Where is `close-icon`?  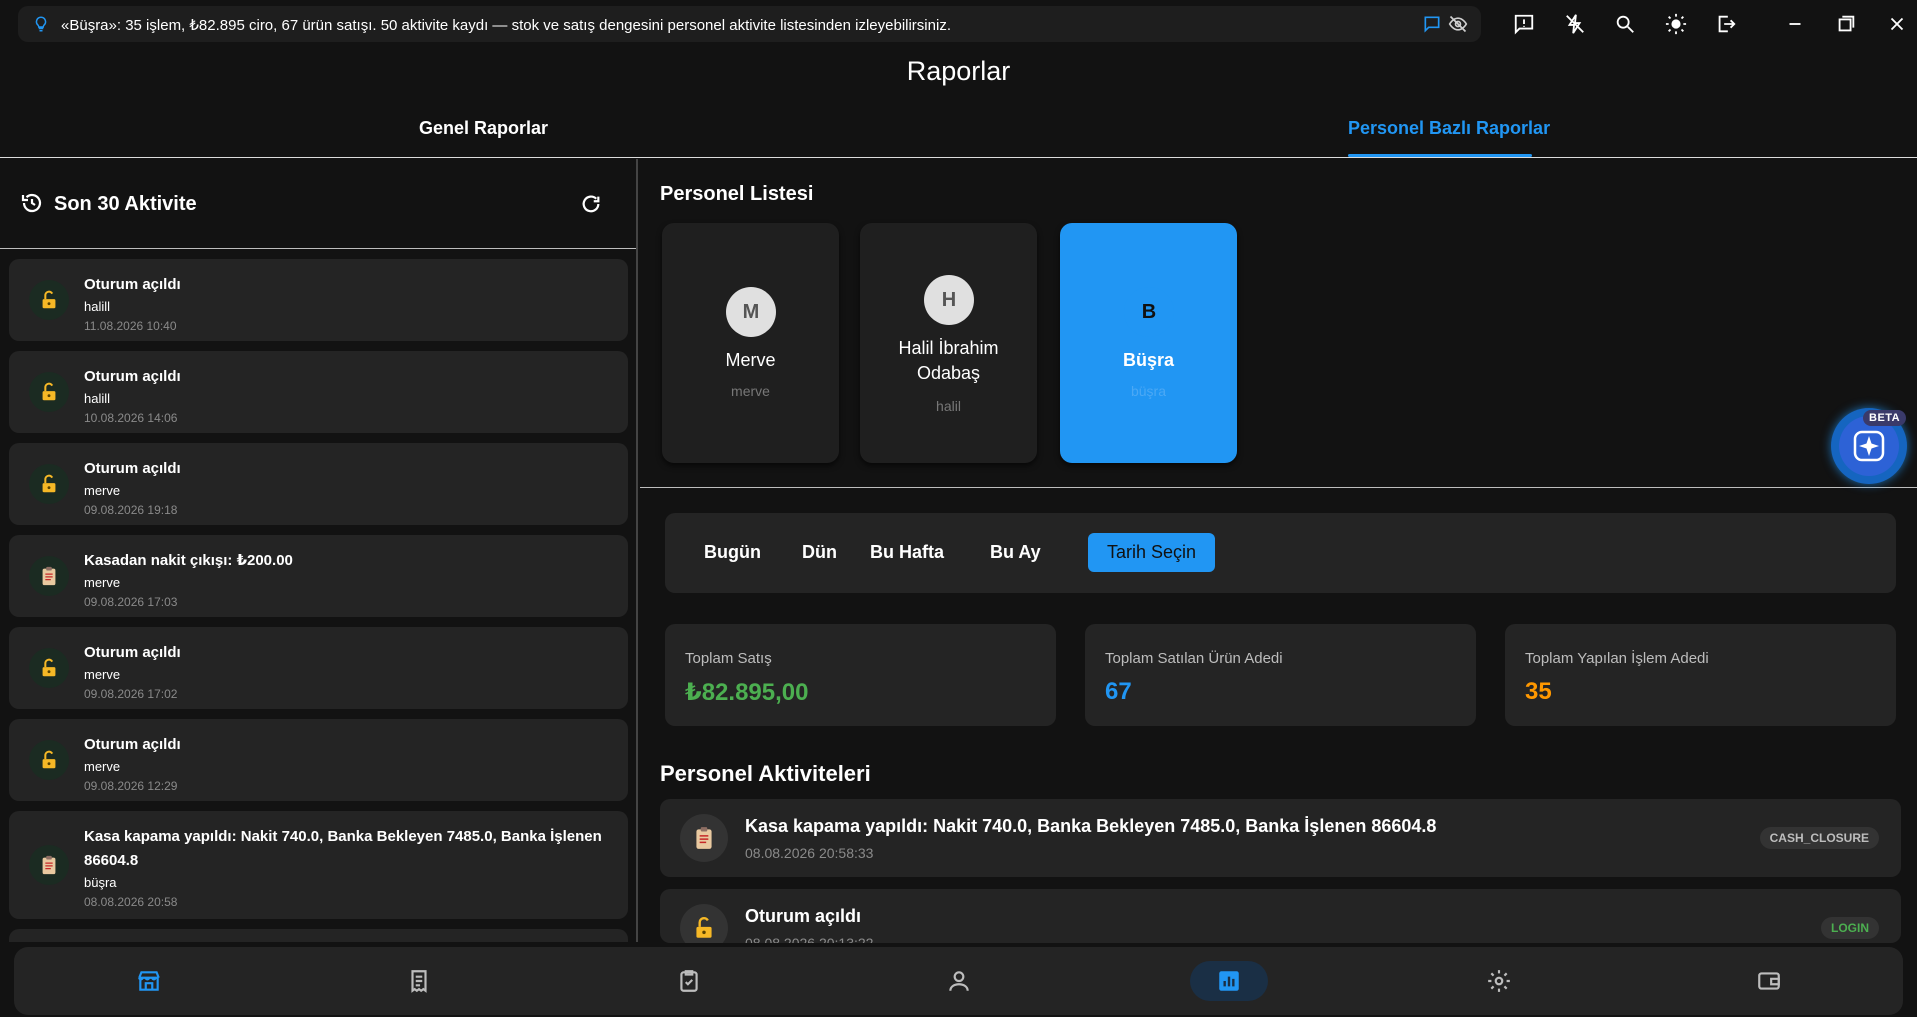
close-icon is located at coordinates (1897, 24).